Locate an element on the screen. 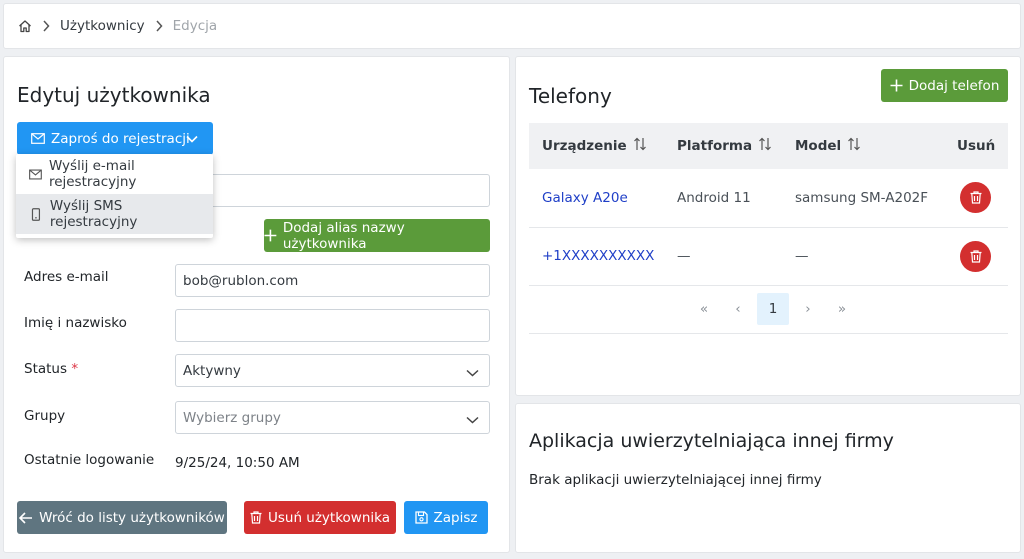 Image resolution: width=1024 pixels, height=559 pixels. breadcrumb: Użytkownicy Edycja is located at coordinates (512, 26).